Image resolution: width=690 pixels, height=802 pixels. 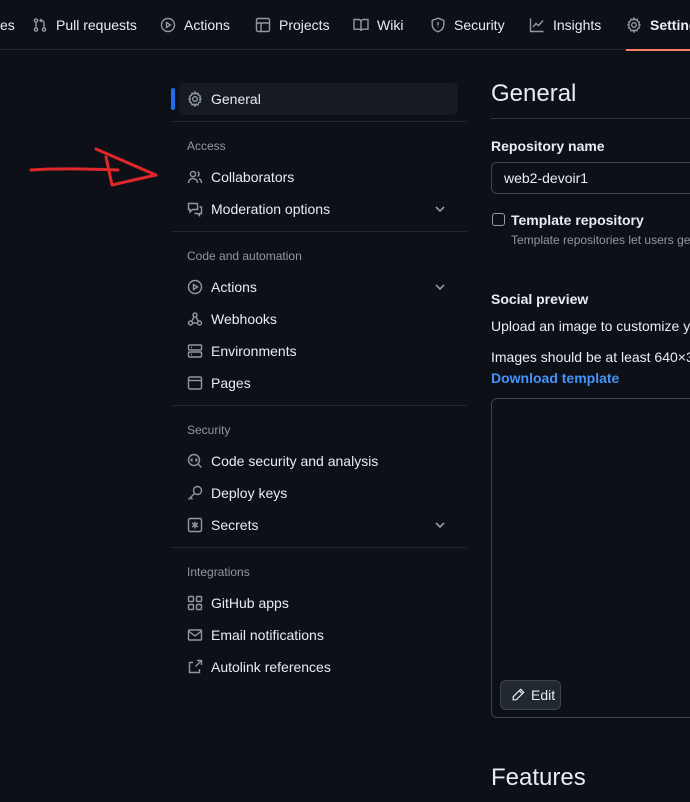 I want to click on sidebar-item-label: Deploy keys, so click(x=249, y=493).